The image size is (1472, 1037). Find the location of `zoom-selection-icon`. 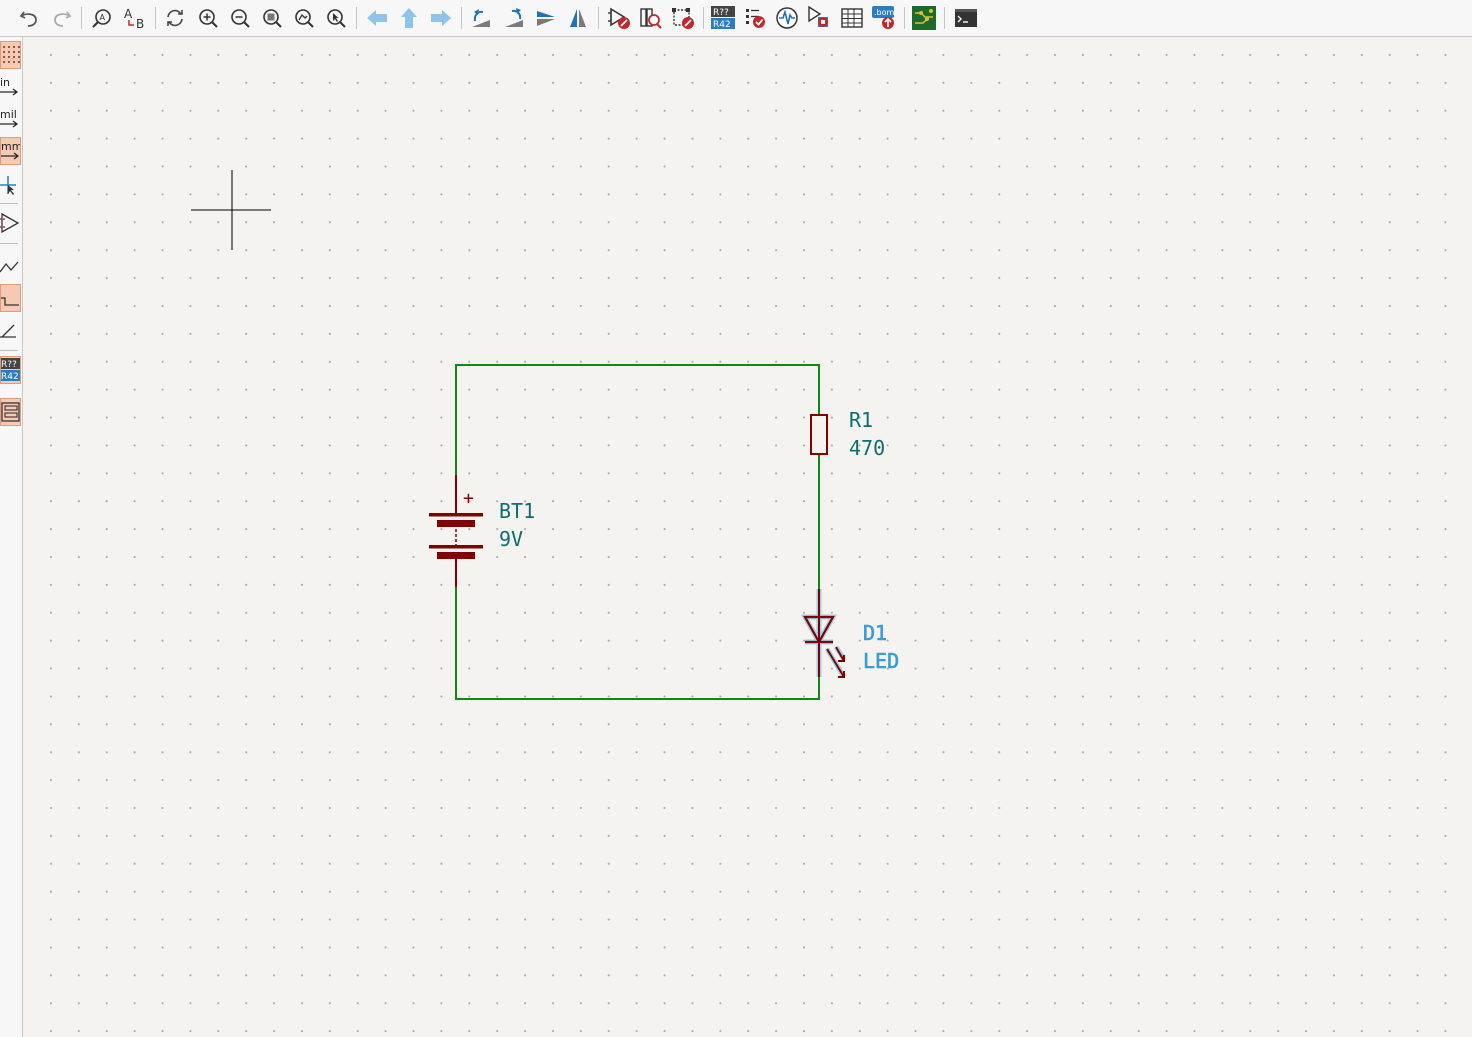

zoom-selection-icon is located at coordinates (336, 18).